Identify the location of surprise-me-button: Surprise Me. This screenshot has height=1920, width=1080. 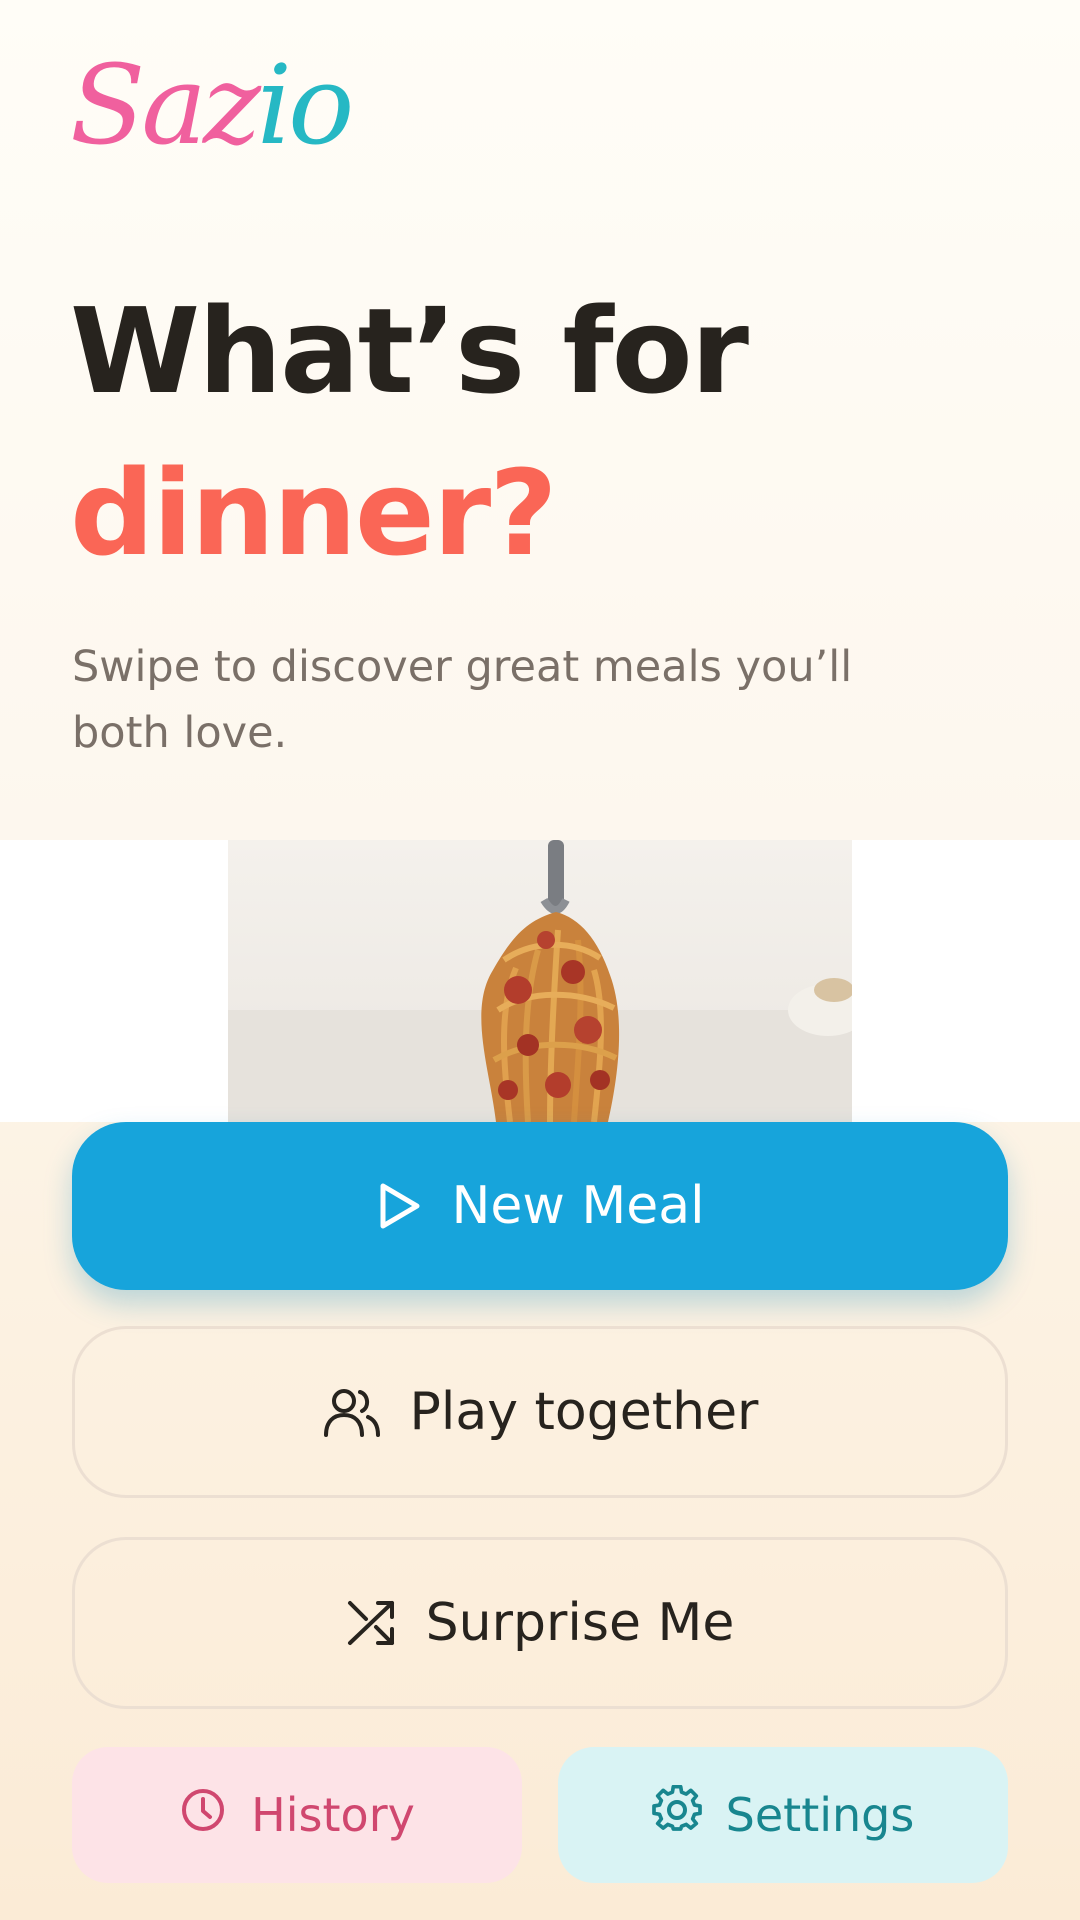
(540, 1623).